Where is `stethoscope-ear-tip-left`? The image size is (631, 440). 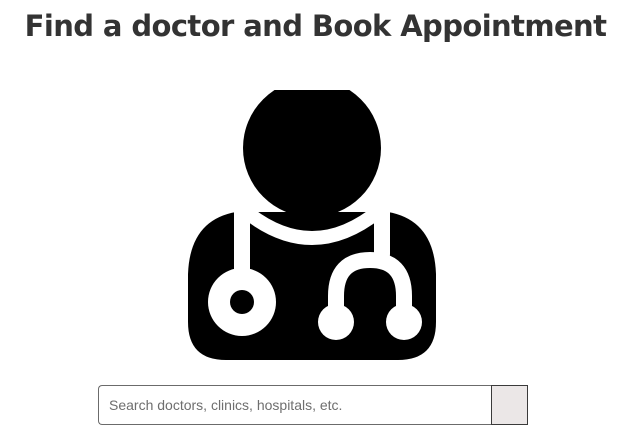 stethoscope-ear-tip-left is located at coordinates (336, 322).